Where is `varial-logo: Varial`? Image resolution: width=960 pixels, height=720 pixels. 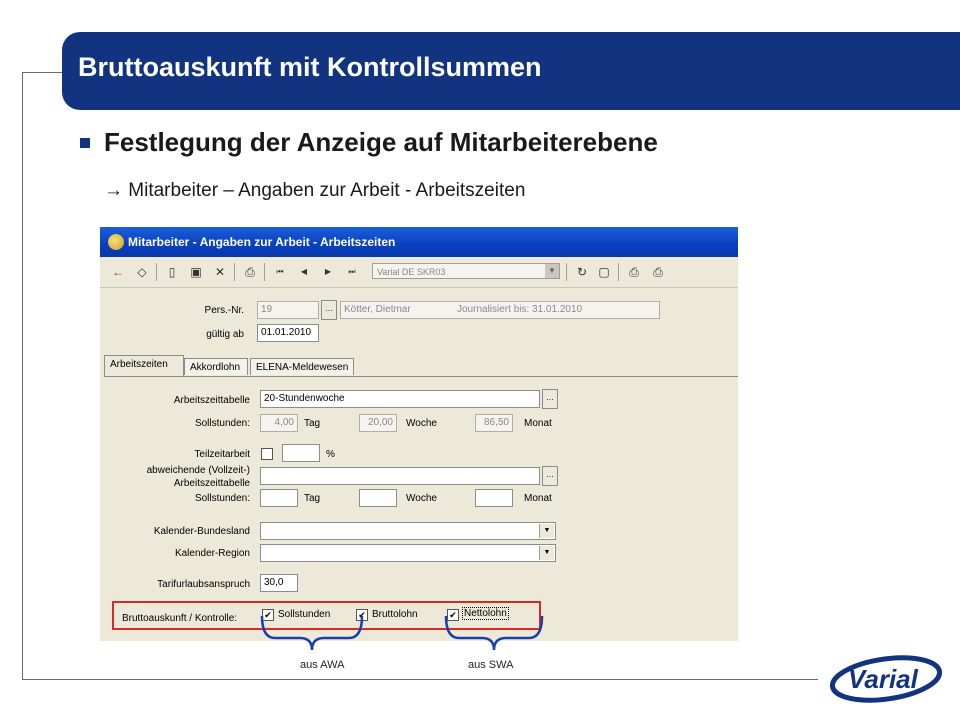
varial-logo: Varial is located at coordinates (887, 679).